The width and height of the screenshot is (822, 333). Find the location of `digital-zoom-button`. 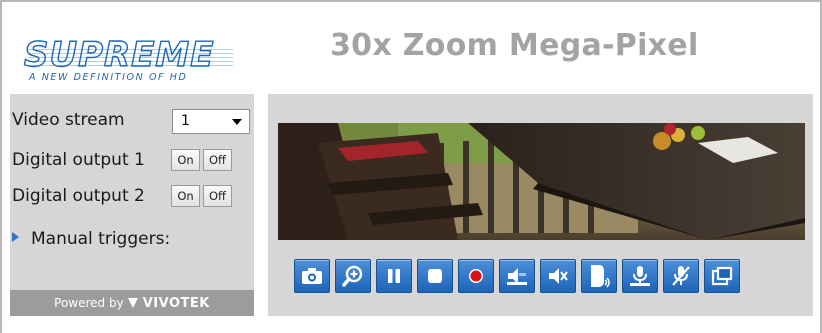

digital-zoom-button is located at coordinates (353, 276).